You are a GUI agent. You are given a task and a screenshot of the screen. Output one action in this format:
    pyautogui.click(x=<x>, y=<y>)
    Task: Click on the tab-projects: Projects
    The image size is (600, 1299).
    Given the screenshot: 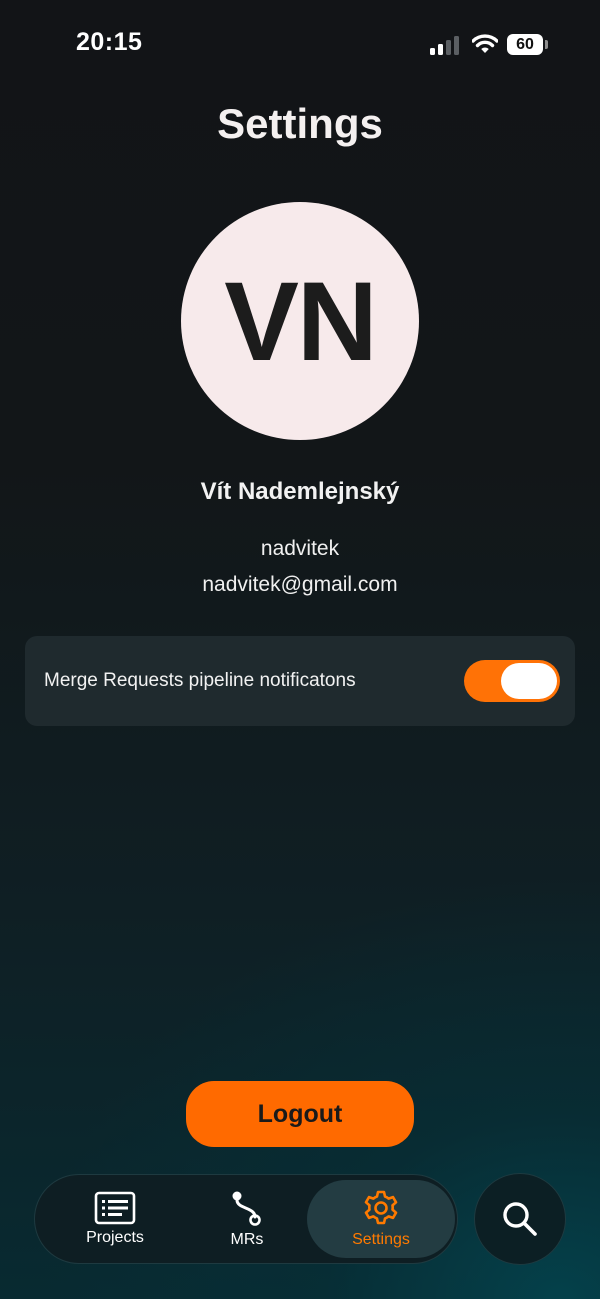 What is the action you would take?
    pyautogui.click(x=115, y=1218)
    